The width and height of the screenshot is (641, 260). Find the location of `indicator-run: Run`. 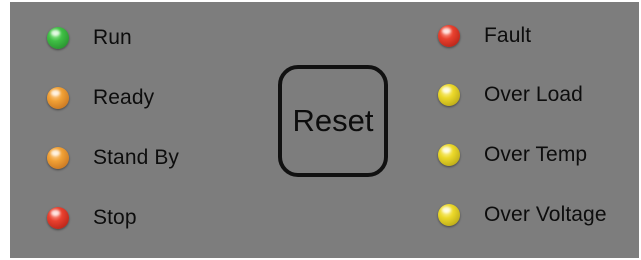

indicator-run: Run is located at coordinates (89, 38).